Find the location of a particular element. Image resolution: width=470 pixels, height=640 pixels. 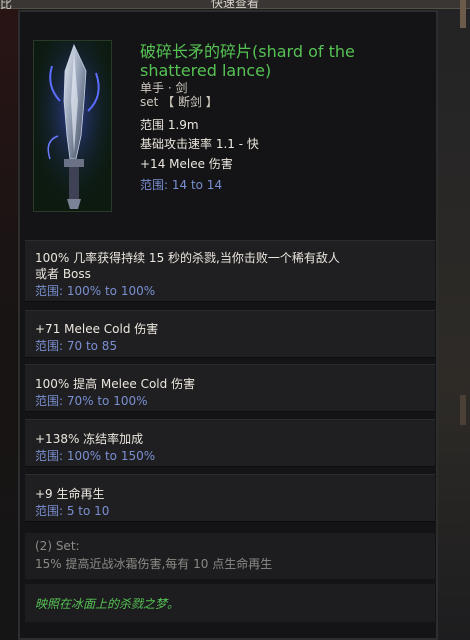

flavor-text-block: 映照在冰面上的杀戮之梦。 is located at coordinates (230, 603).